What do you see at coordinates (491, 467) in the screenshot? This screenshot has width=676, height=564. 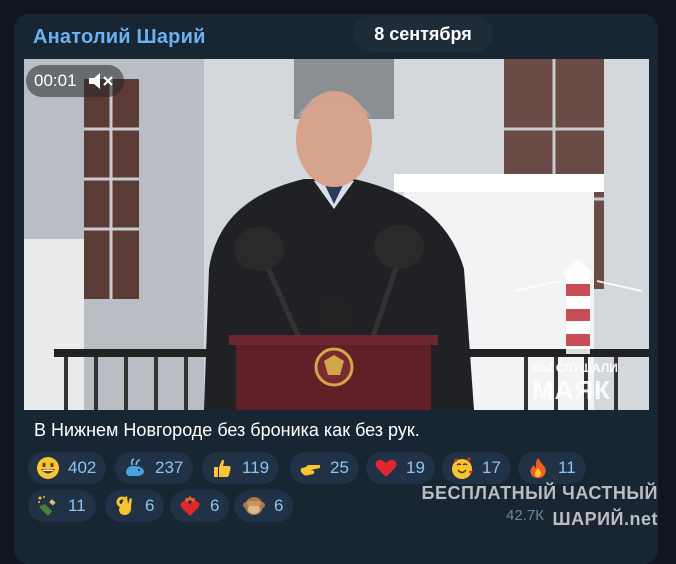 I see `reaction-count: 17` at bounding box center [491, 467].